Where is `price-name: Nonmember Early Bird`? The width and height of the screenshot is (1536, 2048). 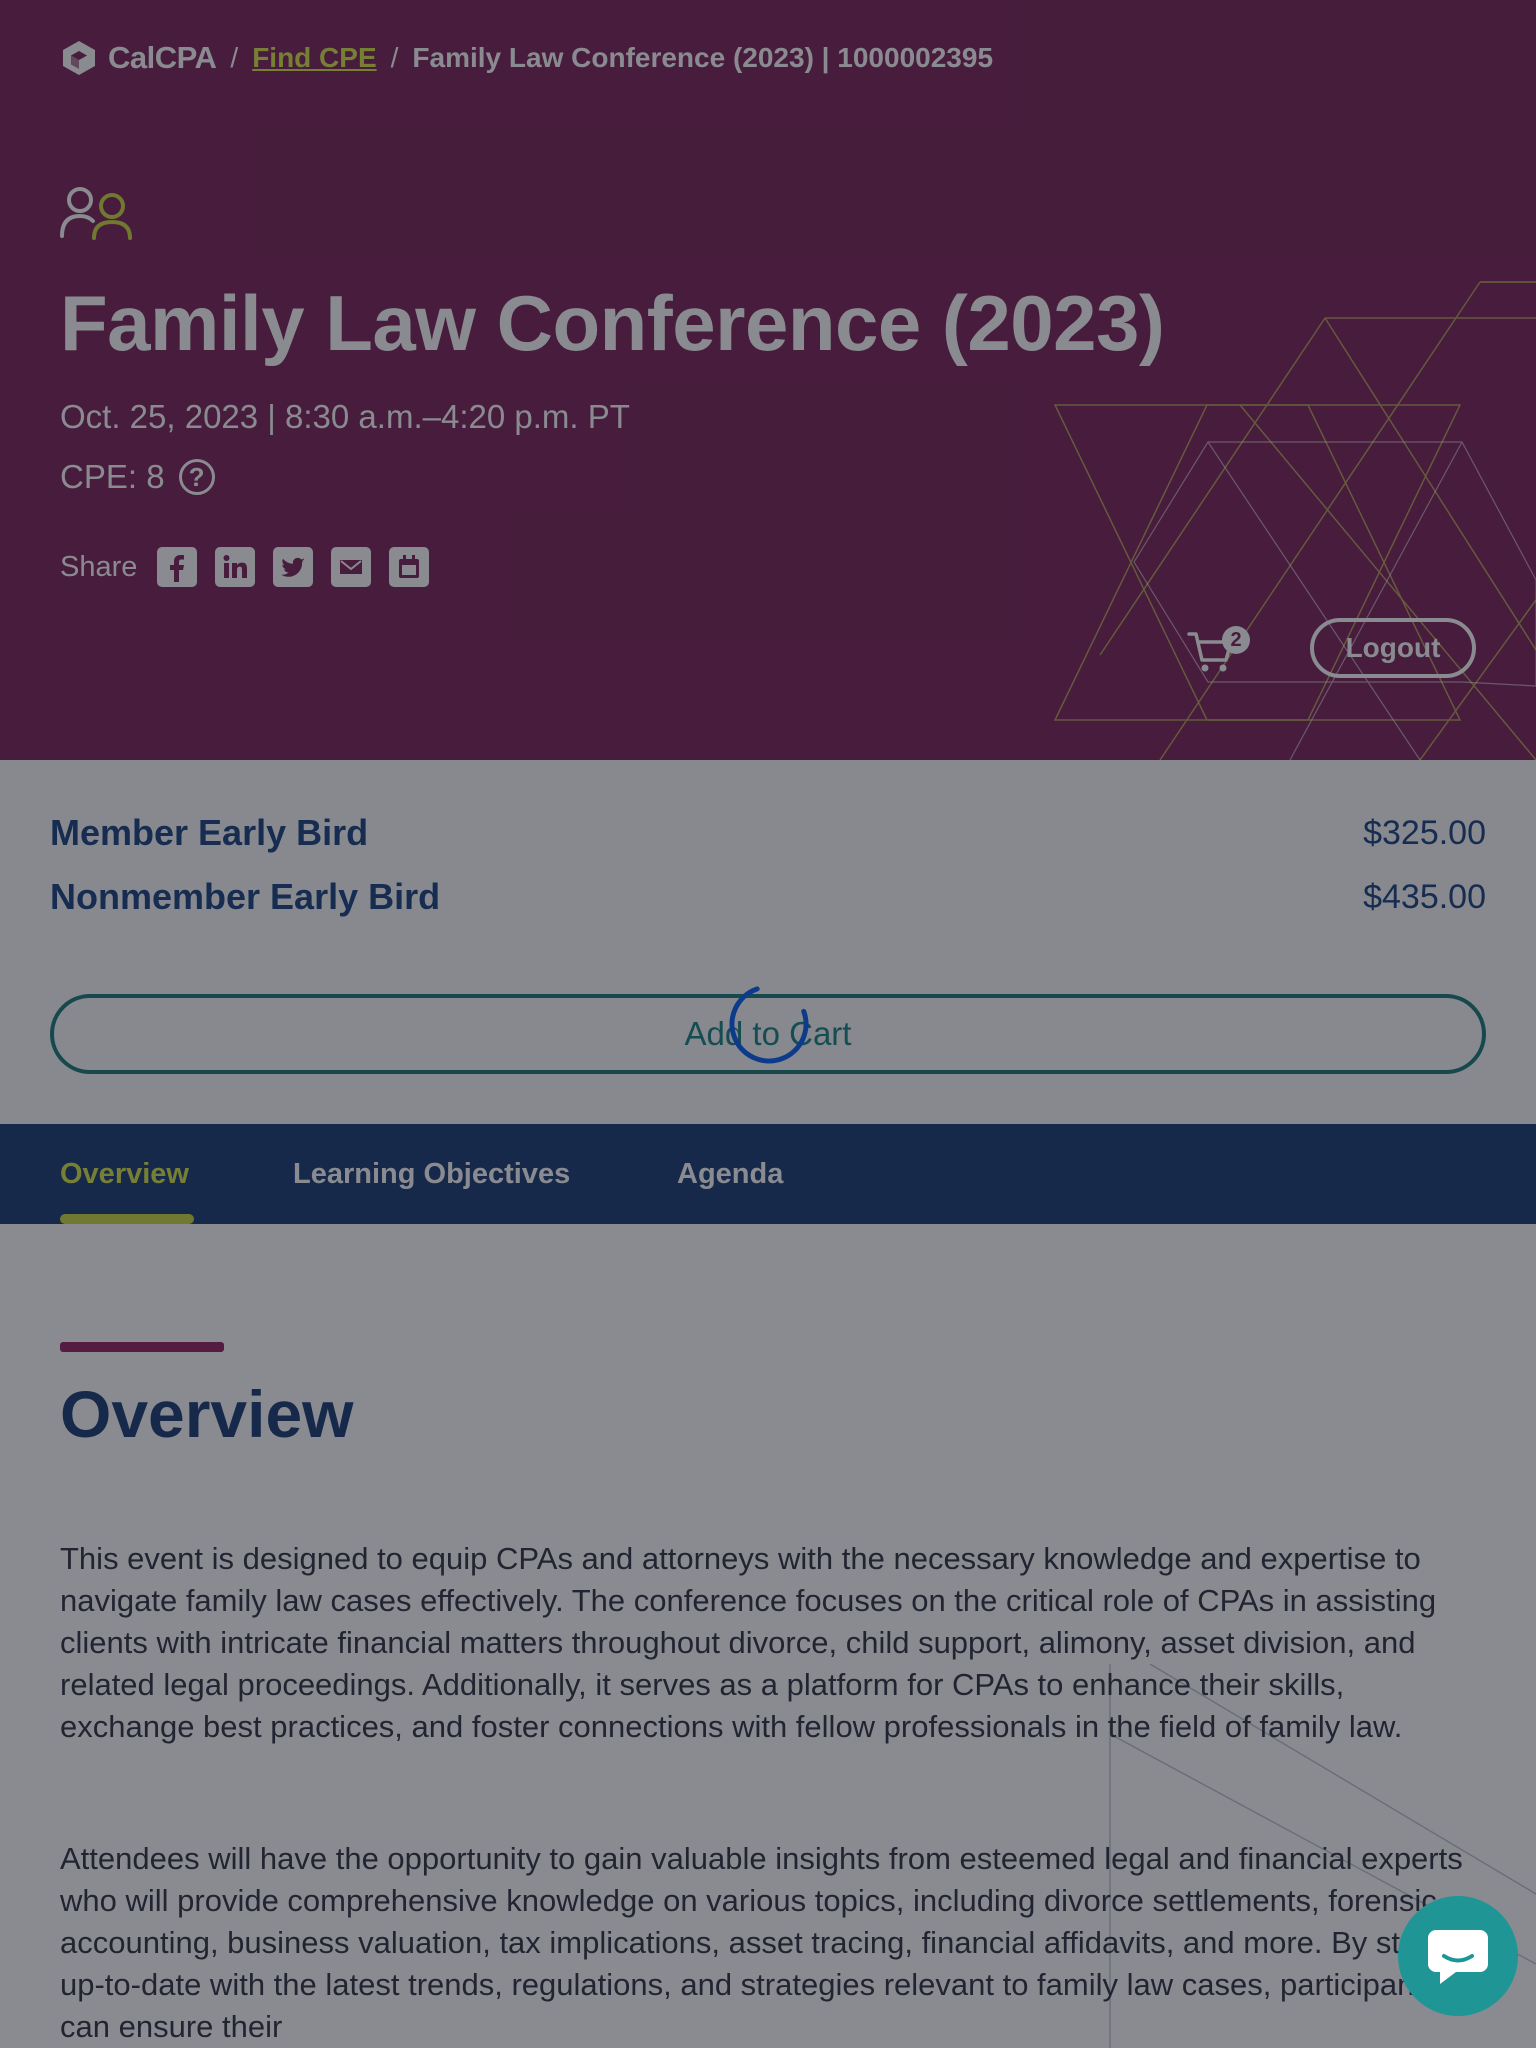
price-name: Nonmember Early Bird is located at coordinates (245, 896).